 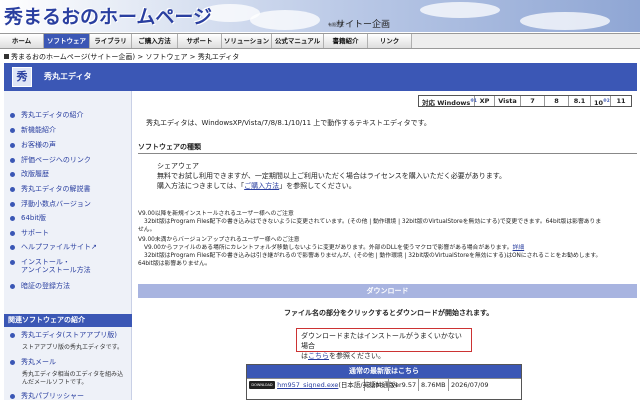 What do you see at coordinates (73, 57) in the screenshot?
I see `breadcrumb-home: 秀まるおのホームページ(サイトー企画)` at bounding box center [73, 57].